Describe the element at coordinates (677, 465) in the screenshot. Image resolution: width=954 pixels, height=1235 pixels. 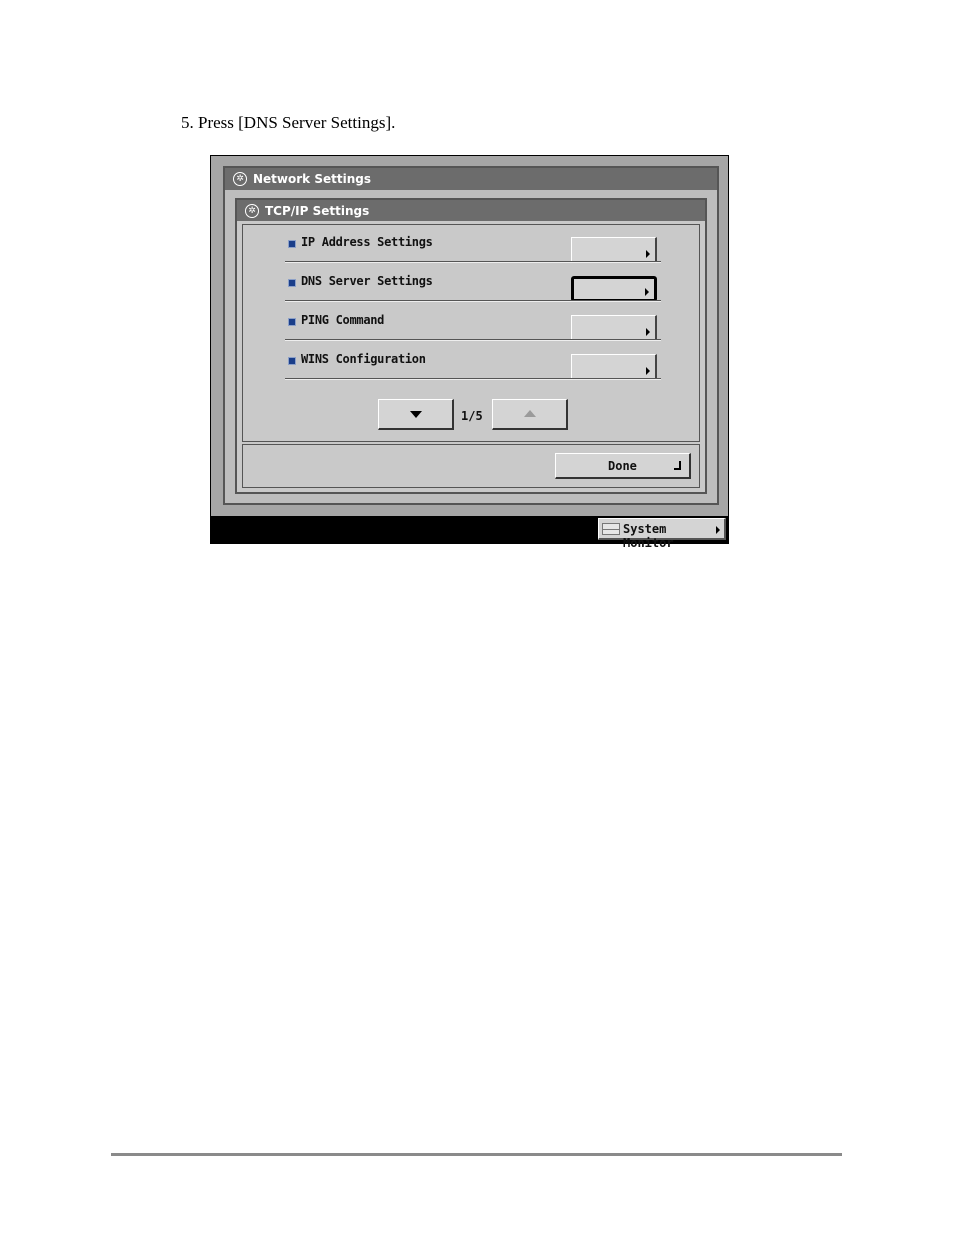
I see `return-icon` at that location.